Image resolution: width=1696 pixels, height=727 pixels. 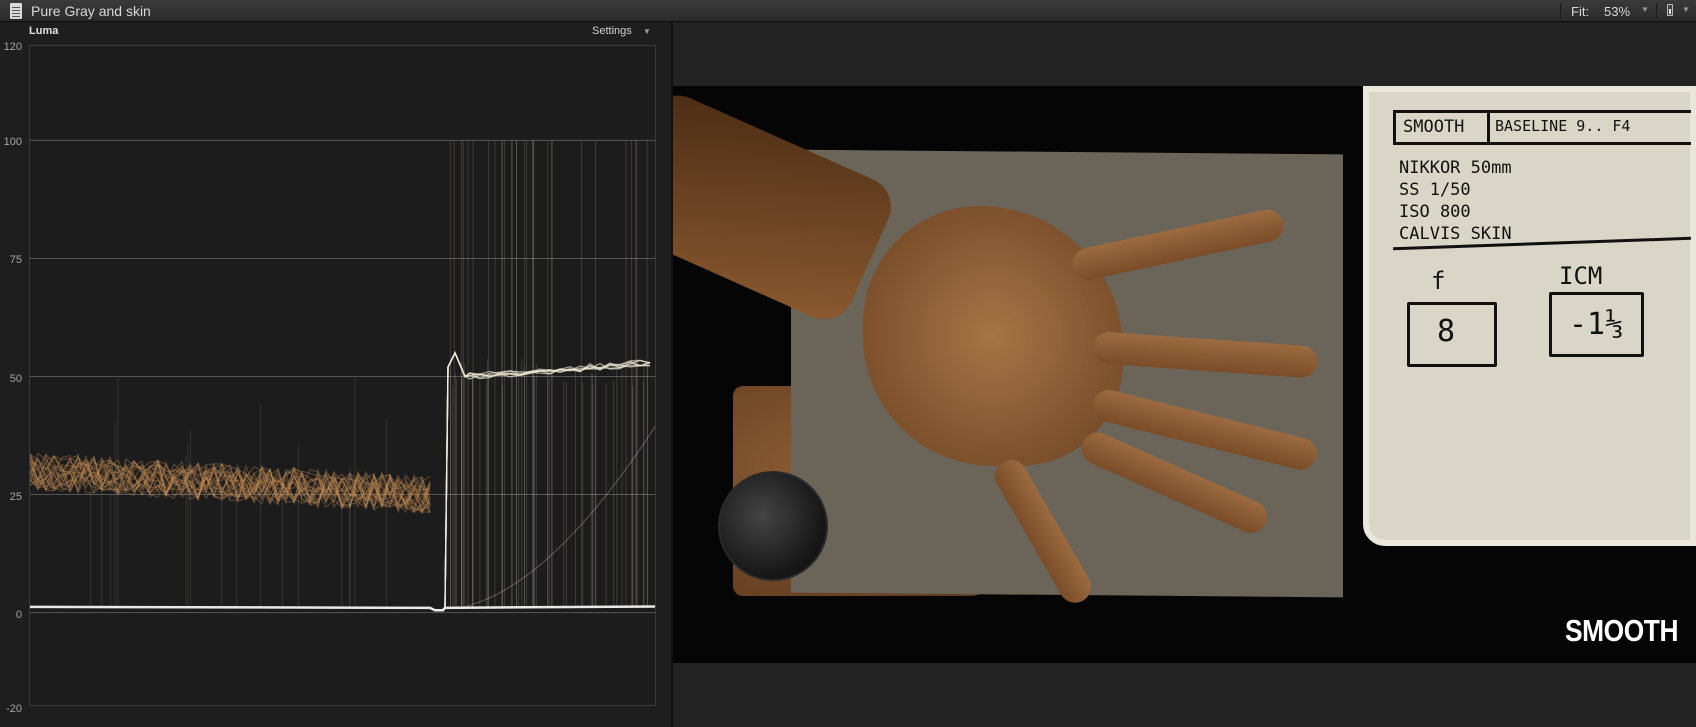 I want to click on axis-label-50: 50, so click(x=15, y=379).